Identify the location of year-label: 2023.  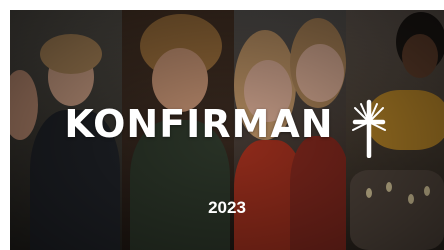
(227, 207).